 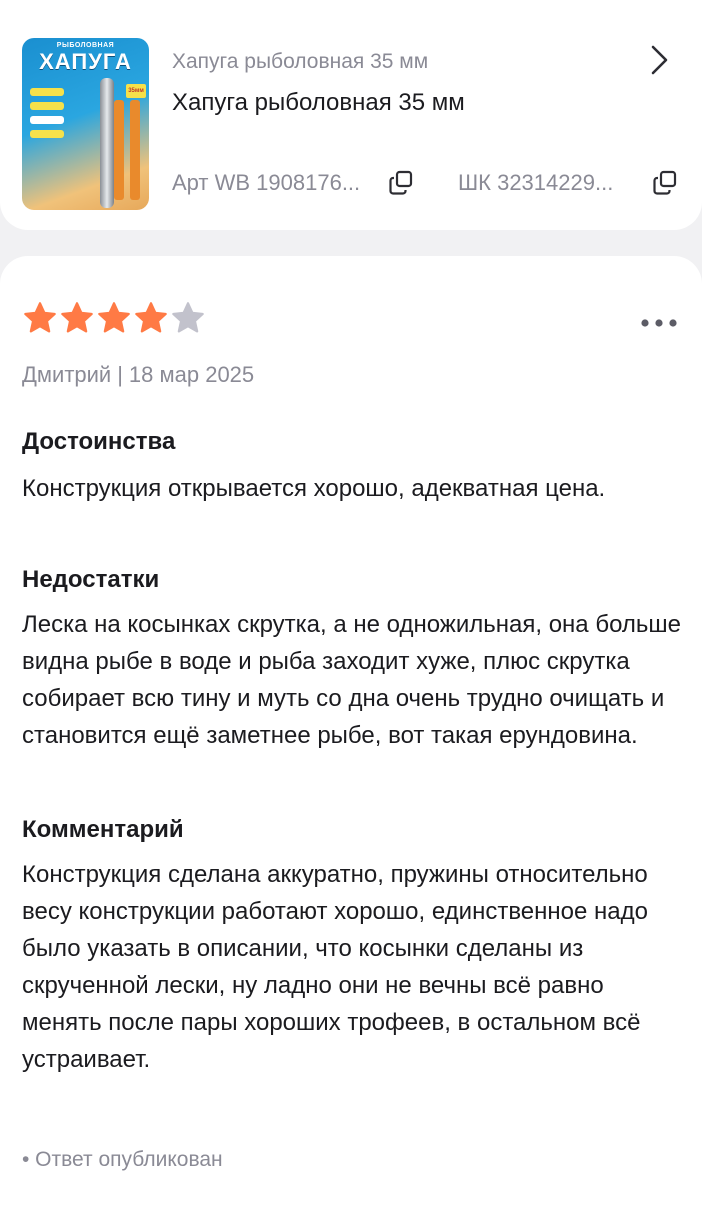 I want to click on chevron-right-icon, so click(x=660, y=60).